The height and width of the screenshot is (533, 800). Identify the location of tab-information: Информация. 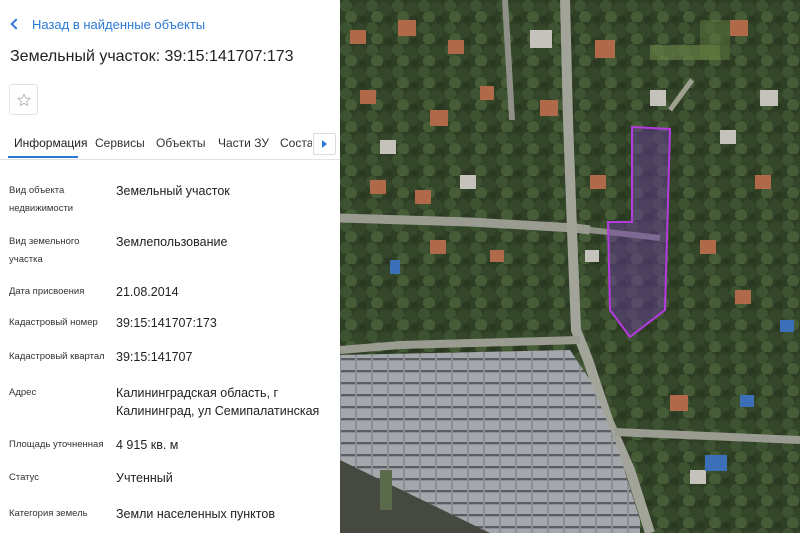
(50, 143).